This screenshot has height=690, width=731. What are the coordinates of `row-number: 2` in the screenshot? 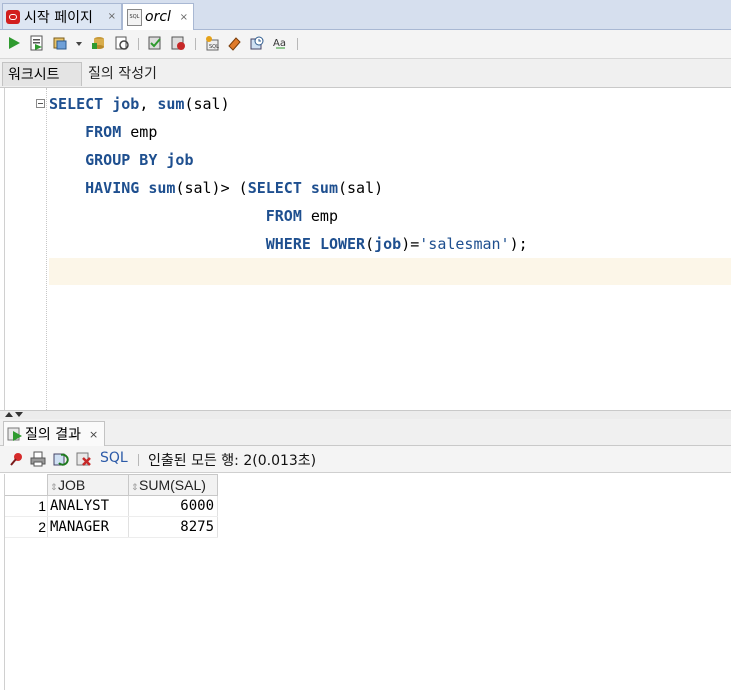 It's located at (26, 527).